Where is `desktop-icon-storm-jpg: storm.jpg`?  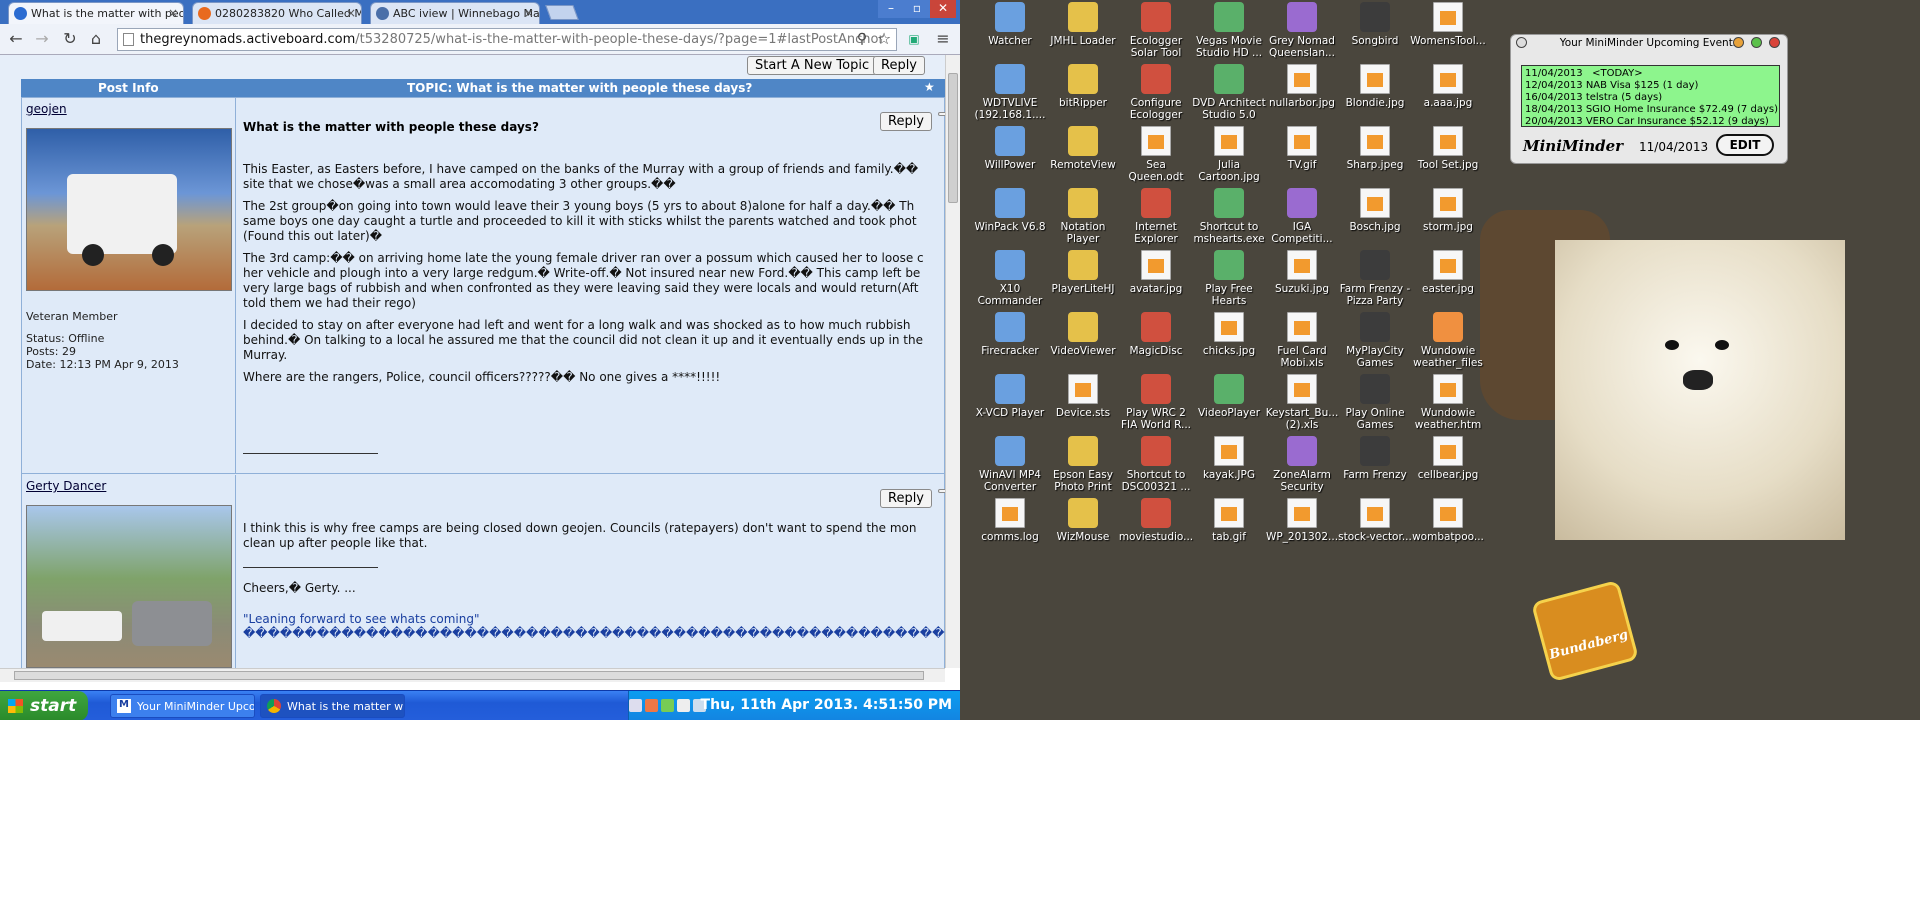
desktop-icon-storm-jpg: storm.jpg is located at coordinates (1448, 210).